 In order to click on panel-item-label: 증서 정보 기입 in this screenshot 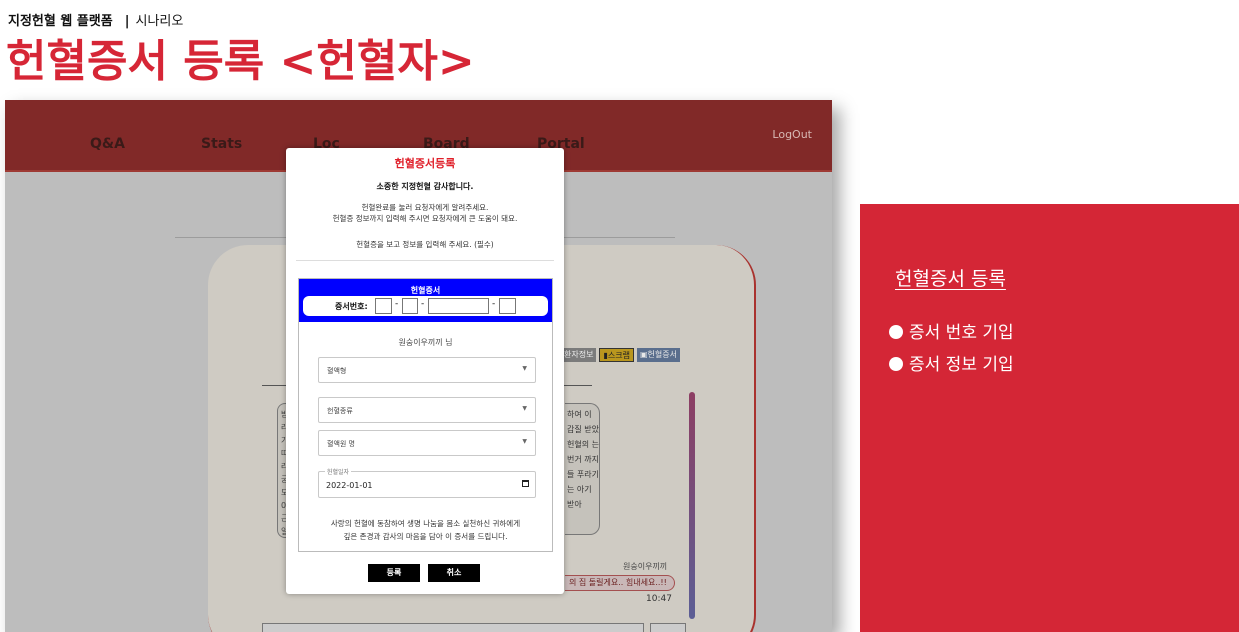, I will do `click(961, 365)`.